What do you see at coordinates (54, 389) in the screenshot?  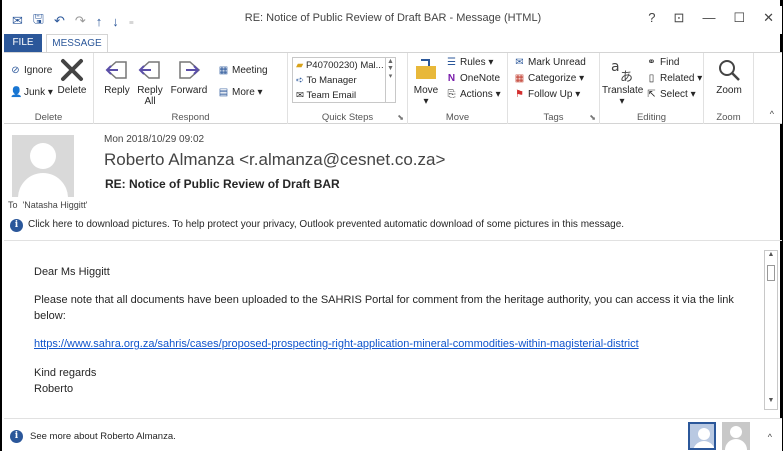 I see `signoff-line2: Roberto` at bounding box center [54, 389].